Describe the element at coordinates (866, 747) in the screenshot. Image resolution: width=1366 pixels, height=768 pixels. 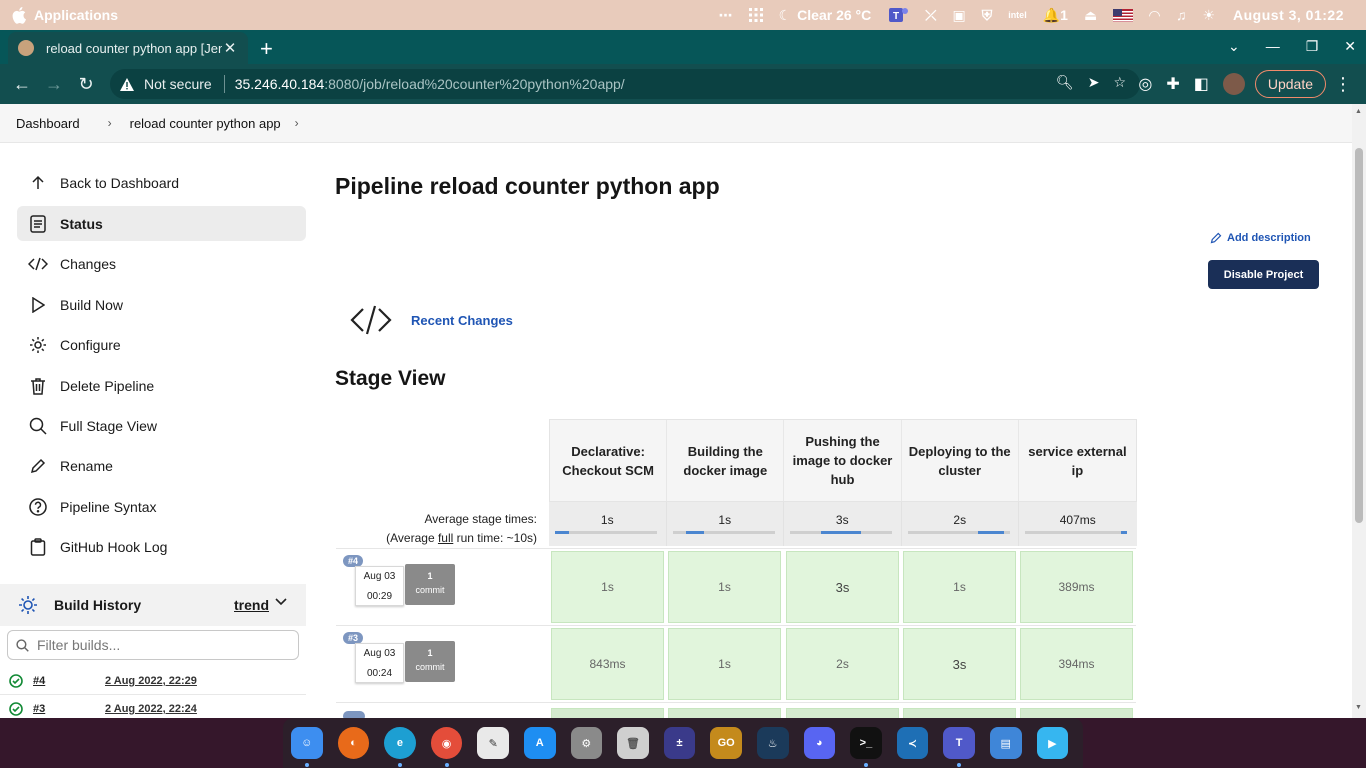
I see `terminal-app-icon: >_` at that location.